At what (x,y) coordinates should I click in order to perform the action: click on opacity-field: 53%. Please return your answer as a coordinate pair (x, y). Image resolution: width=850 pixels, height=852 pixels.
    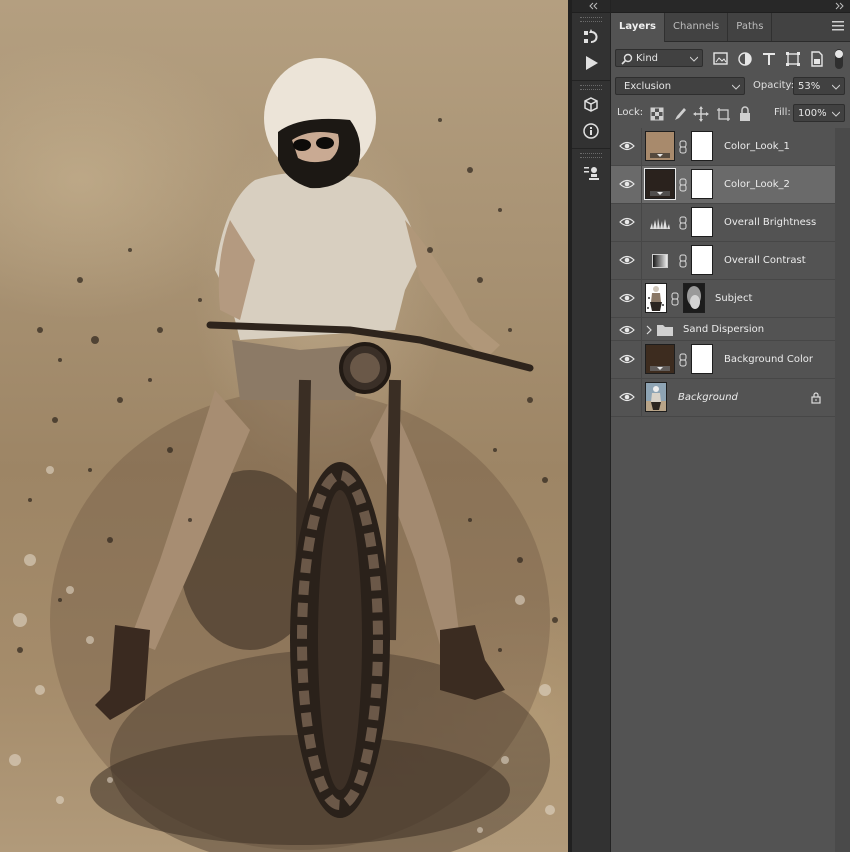
    Looking at the image, I should click on (819, 86).